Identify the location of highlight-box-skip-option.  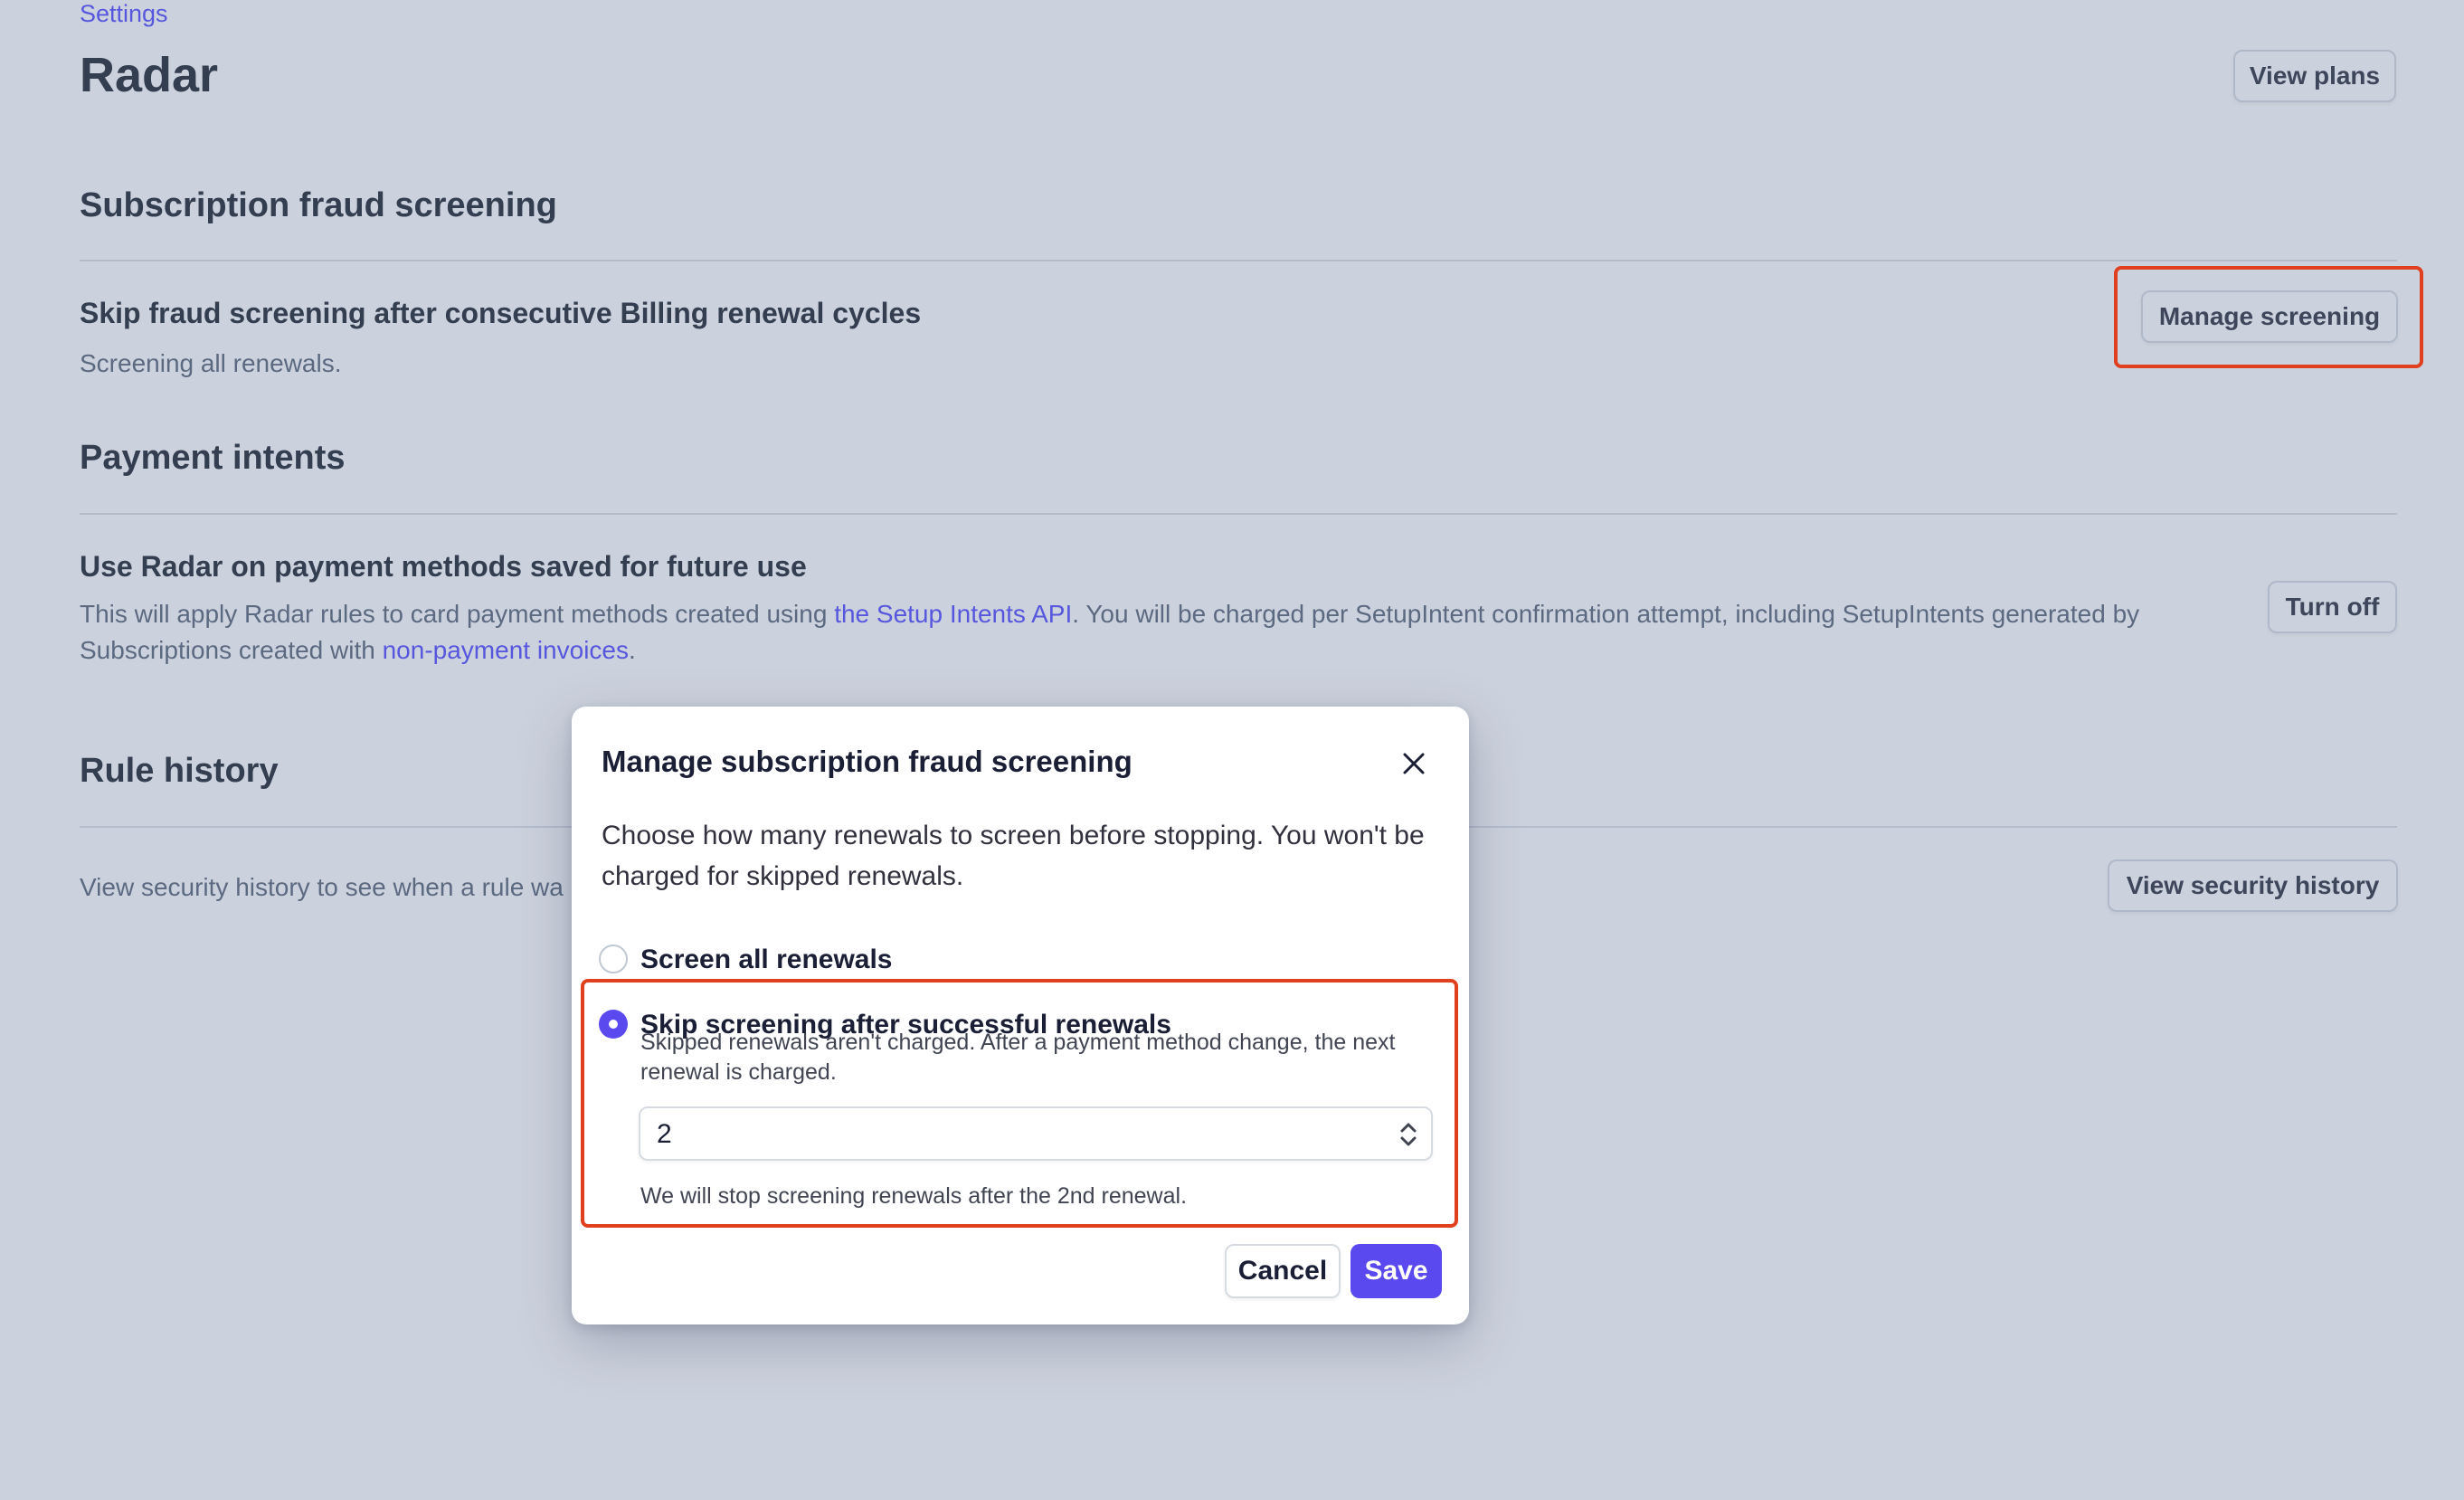
(1020, 1103).